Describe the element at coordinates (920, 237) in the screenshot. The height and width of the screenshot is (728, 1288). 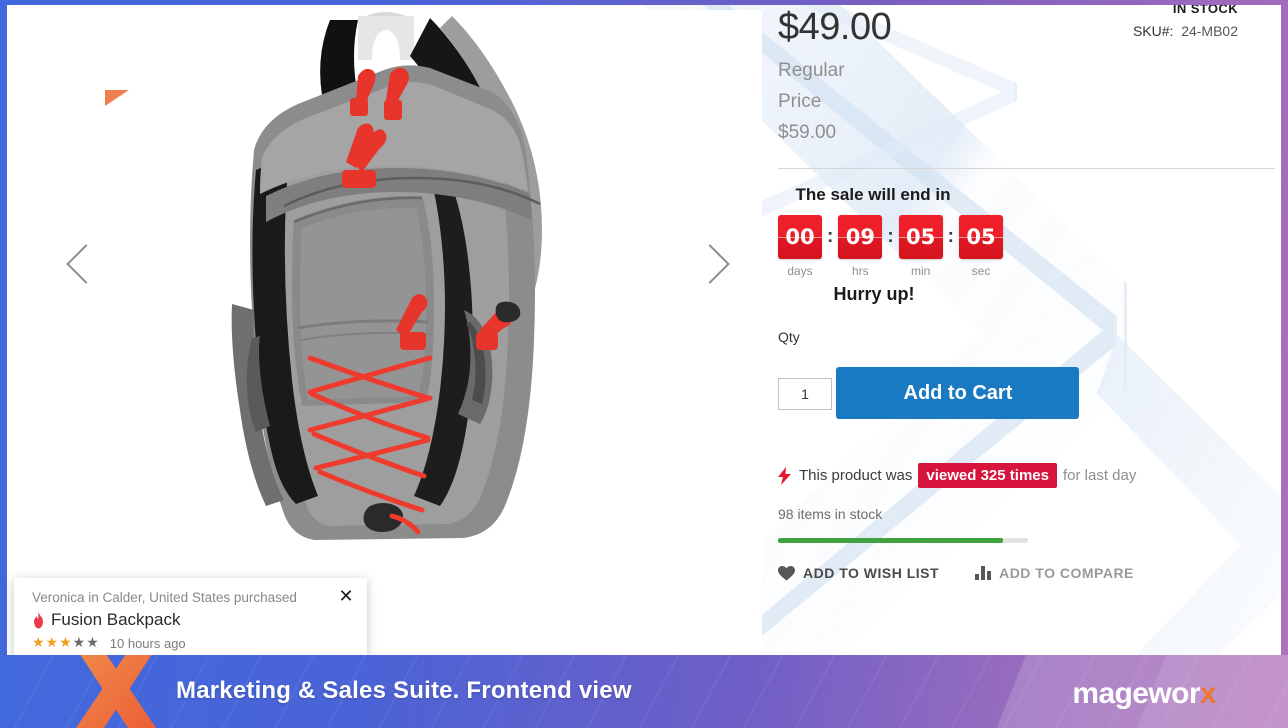
I see `countdown-min-value: 05` at that location.